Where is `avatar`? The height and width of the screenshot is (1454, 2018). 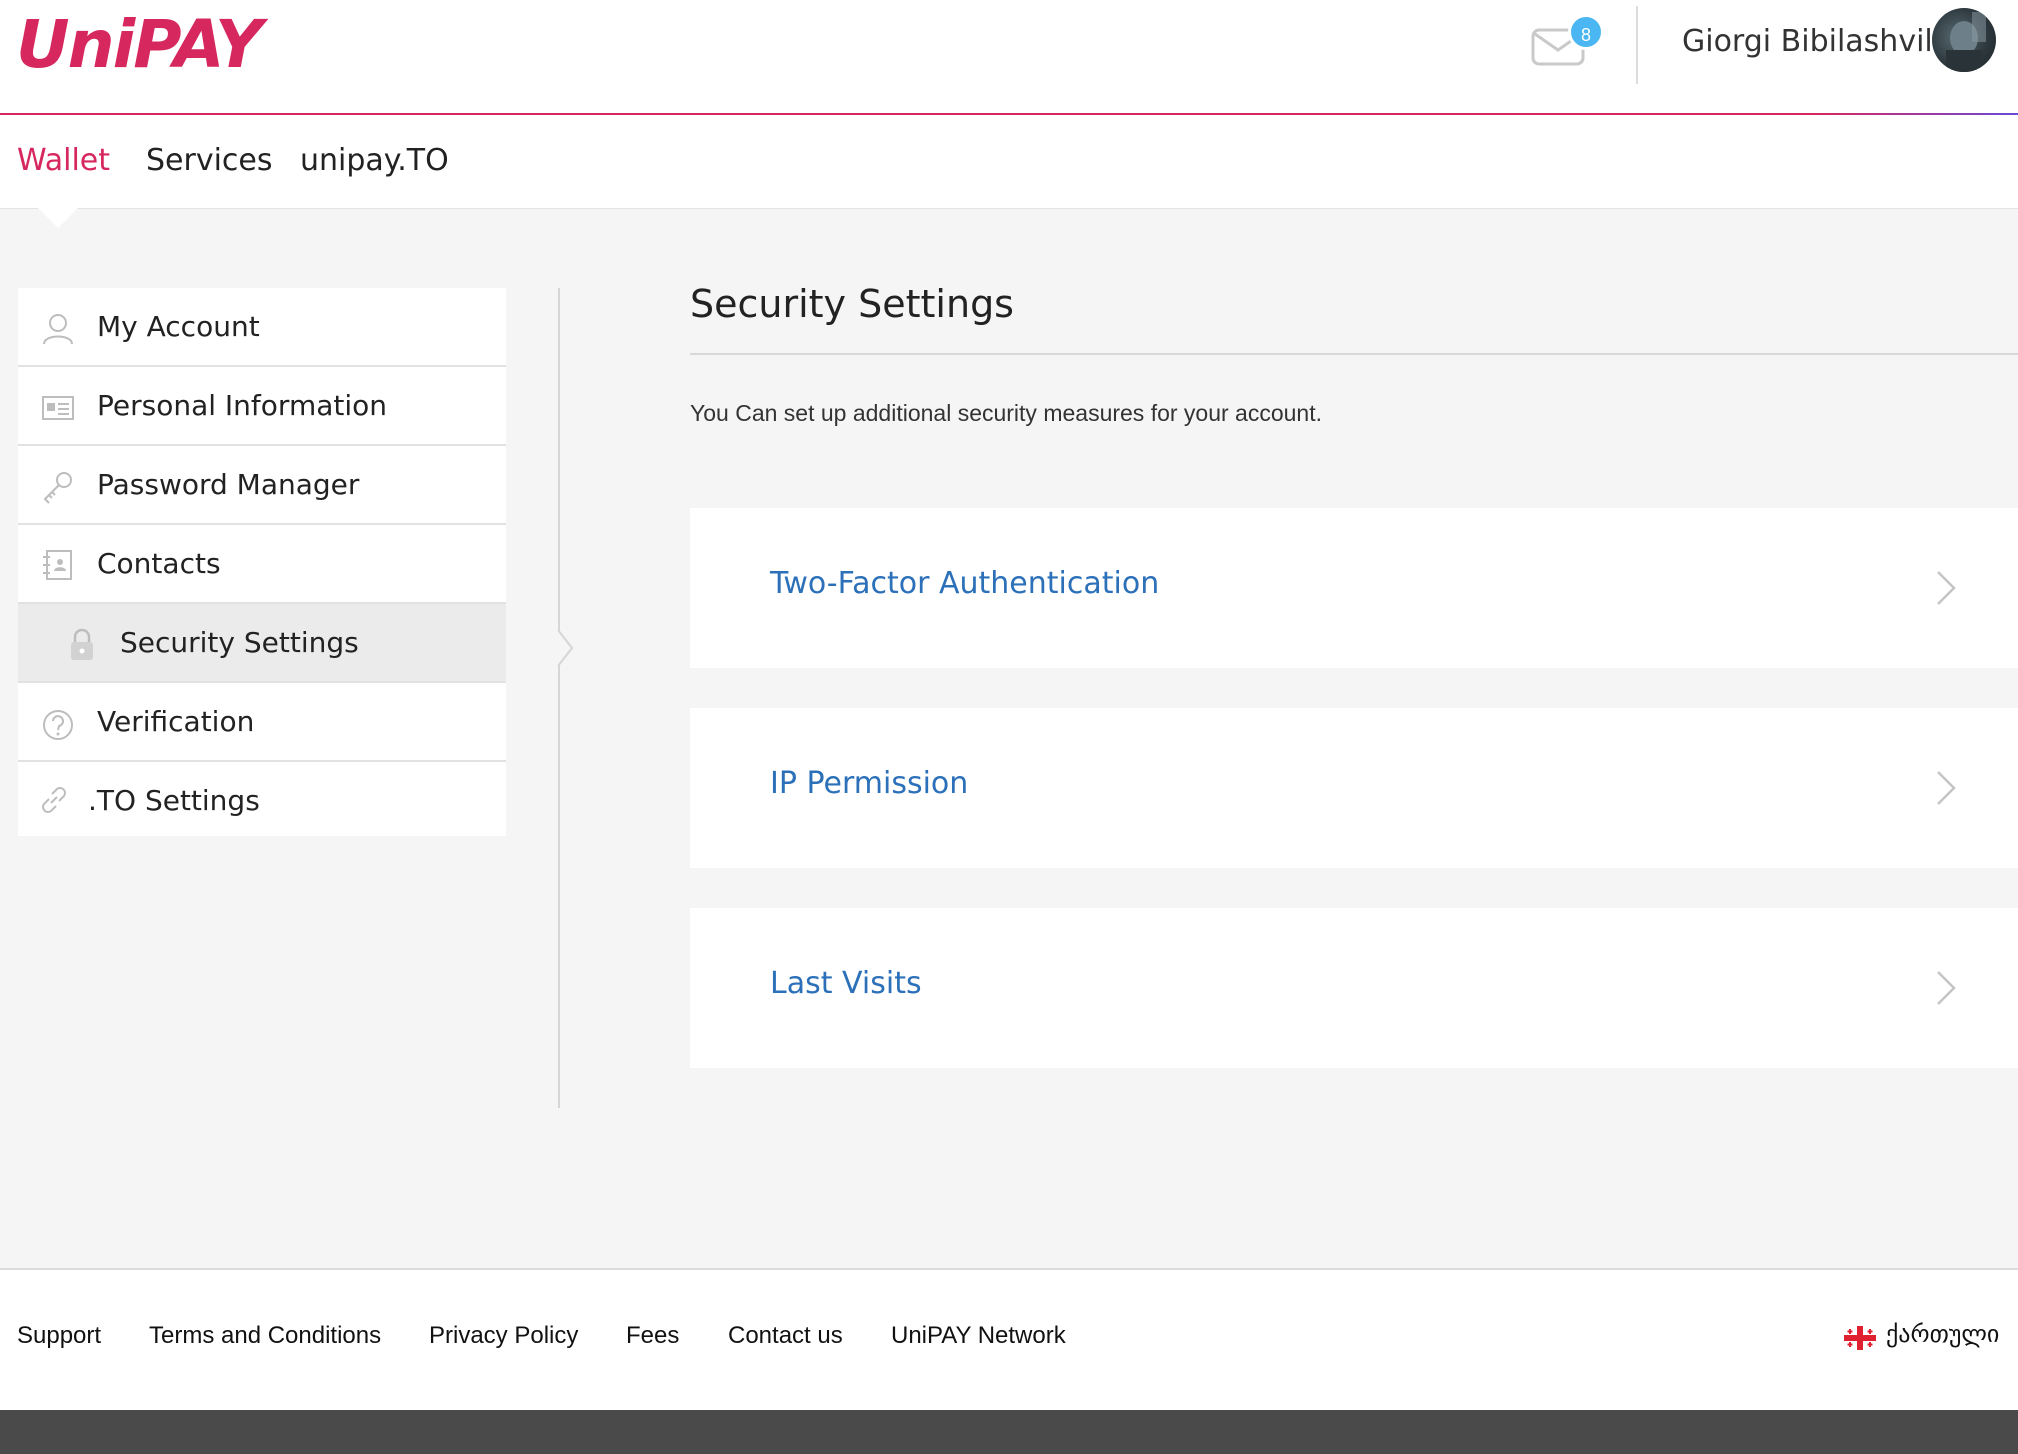 avatar is located at coordinates (1964, 40).